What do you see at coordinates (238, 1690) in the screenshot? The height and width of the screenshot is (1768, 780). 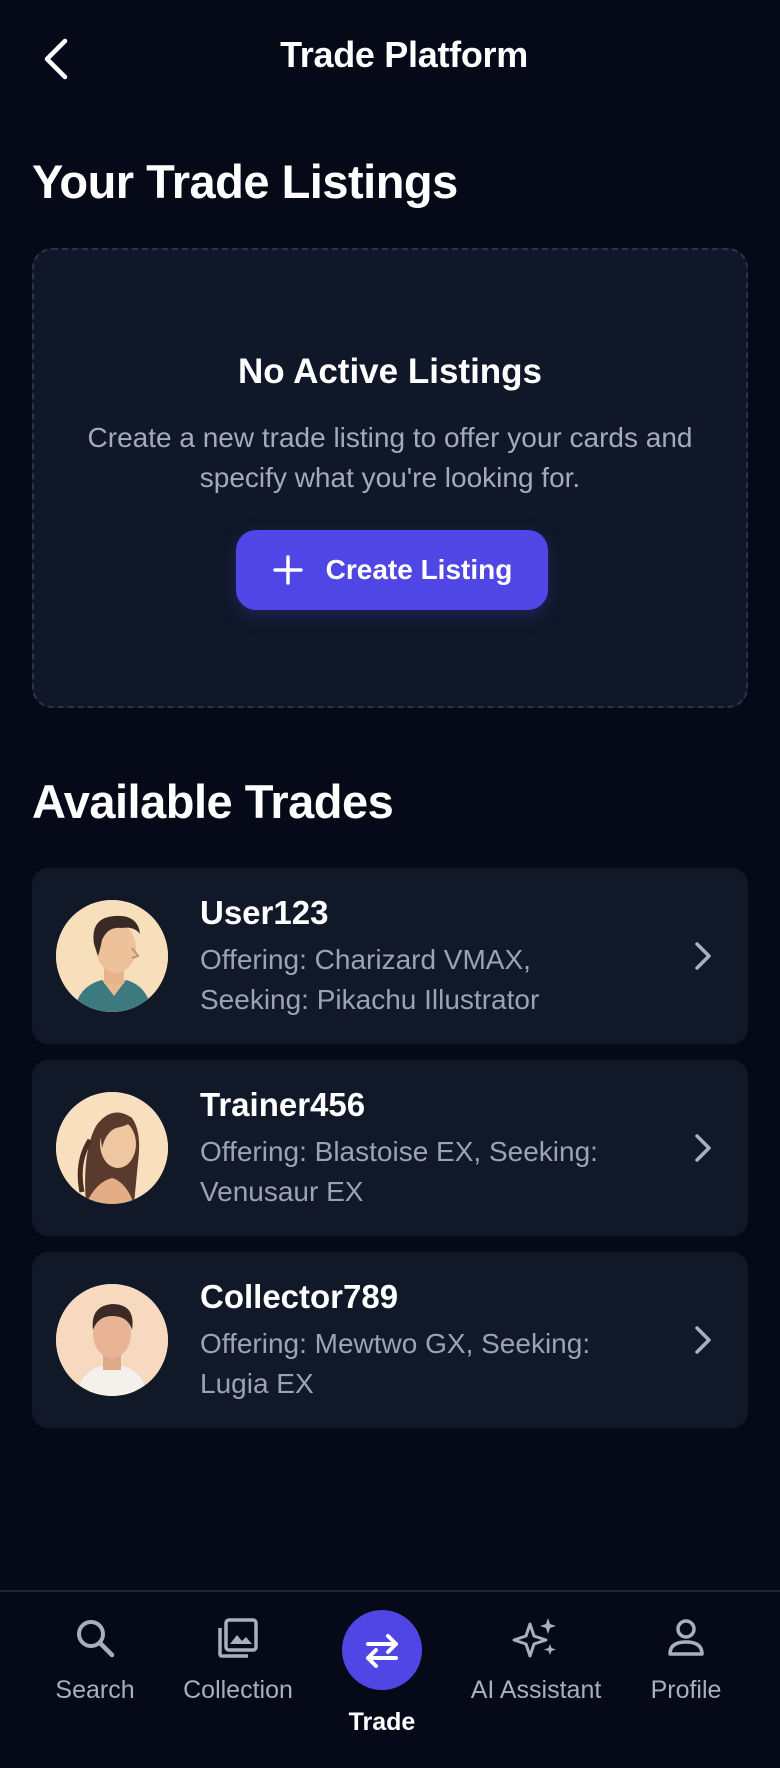 I see `nav-label-collection: Collection` at bounding box center [238, 1690].